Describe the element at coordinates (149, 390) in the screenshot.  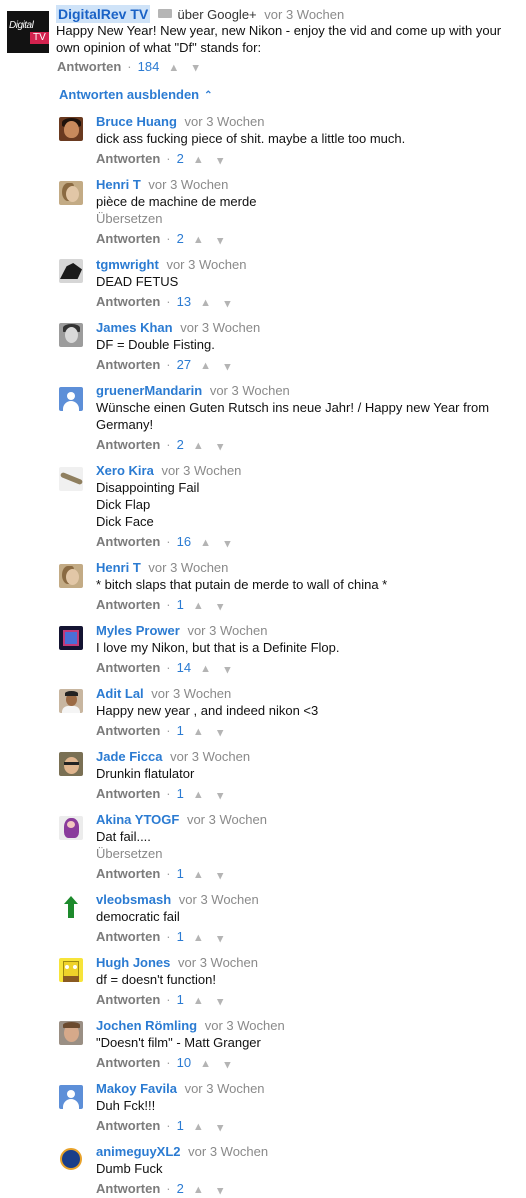
I see `reply-author: gruenerMandarin` at that location.